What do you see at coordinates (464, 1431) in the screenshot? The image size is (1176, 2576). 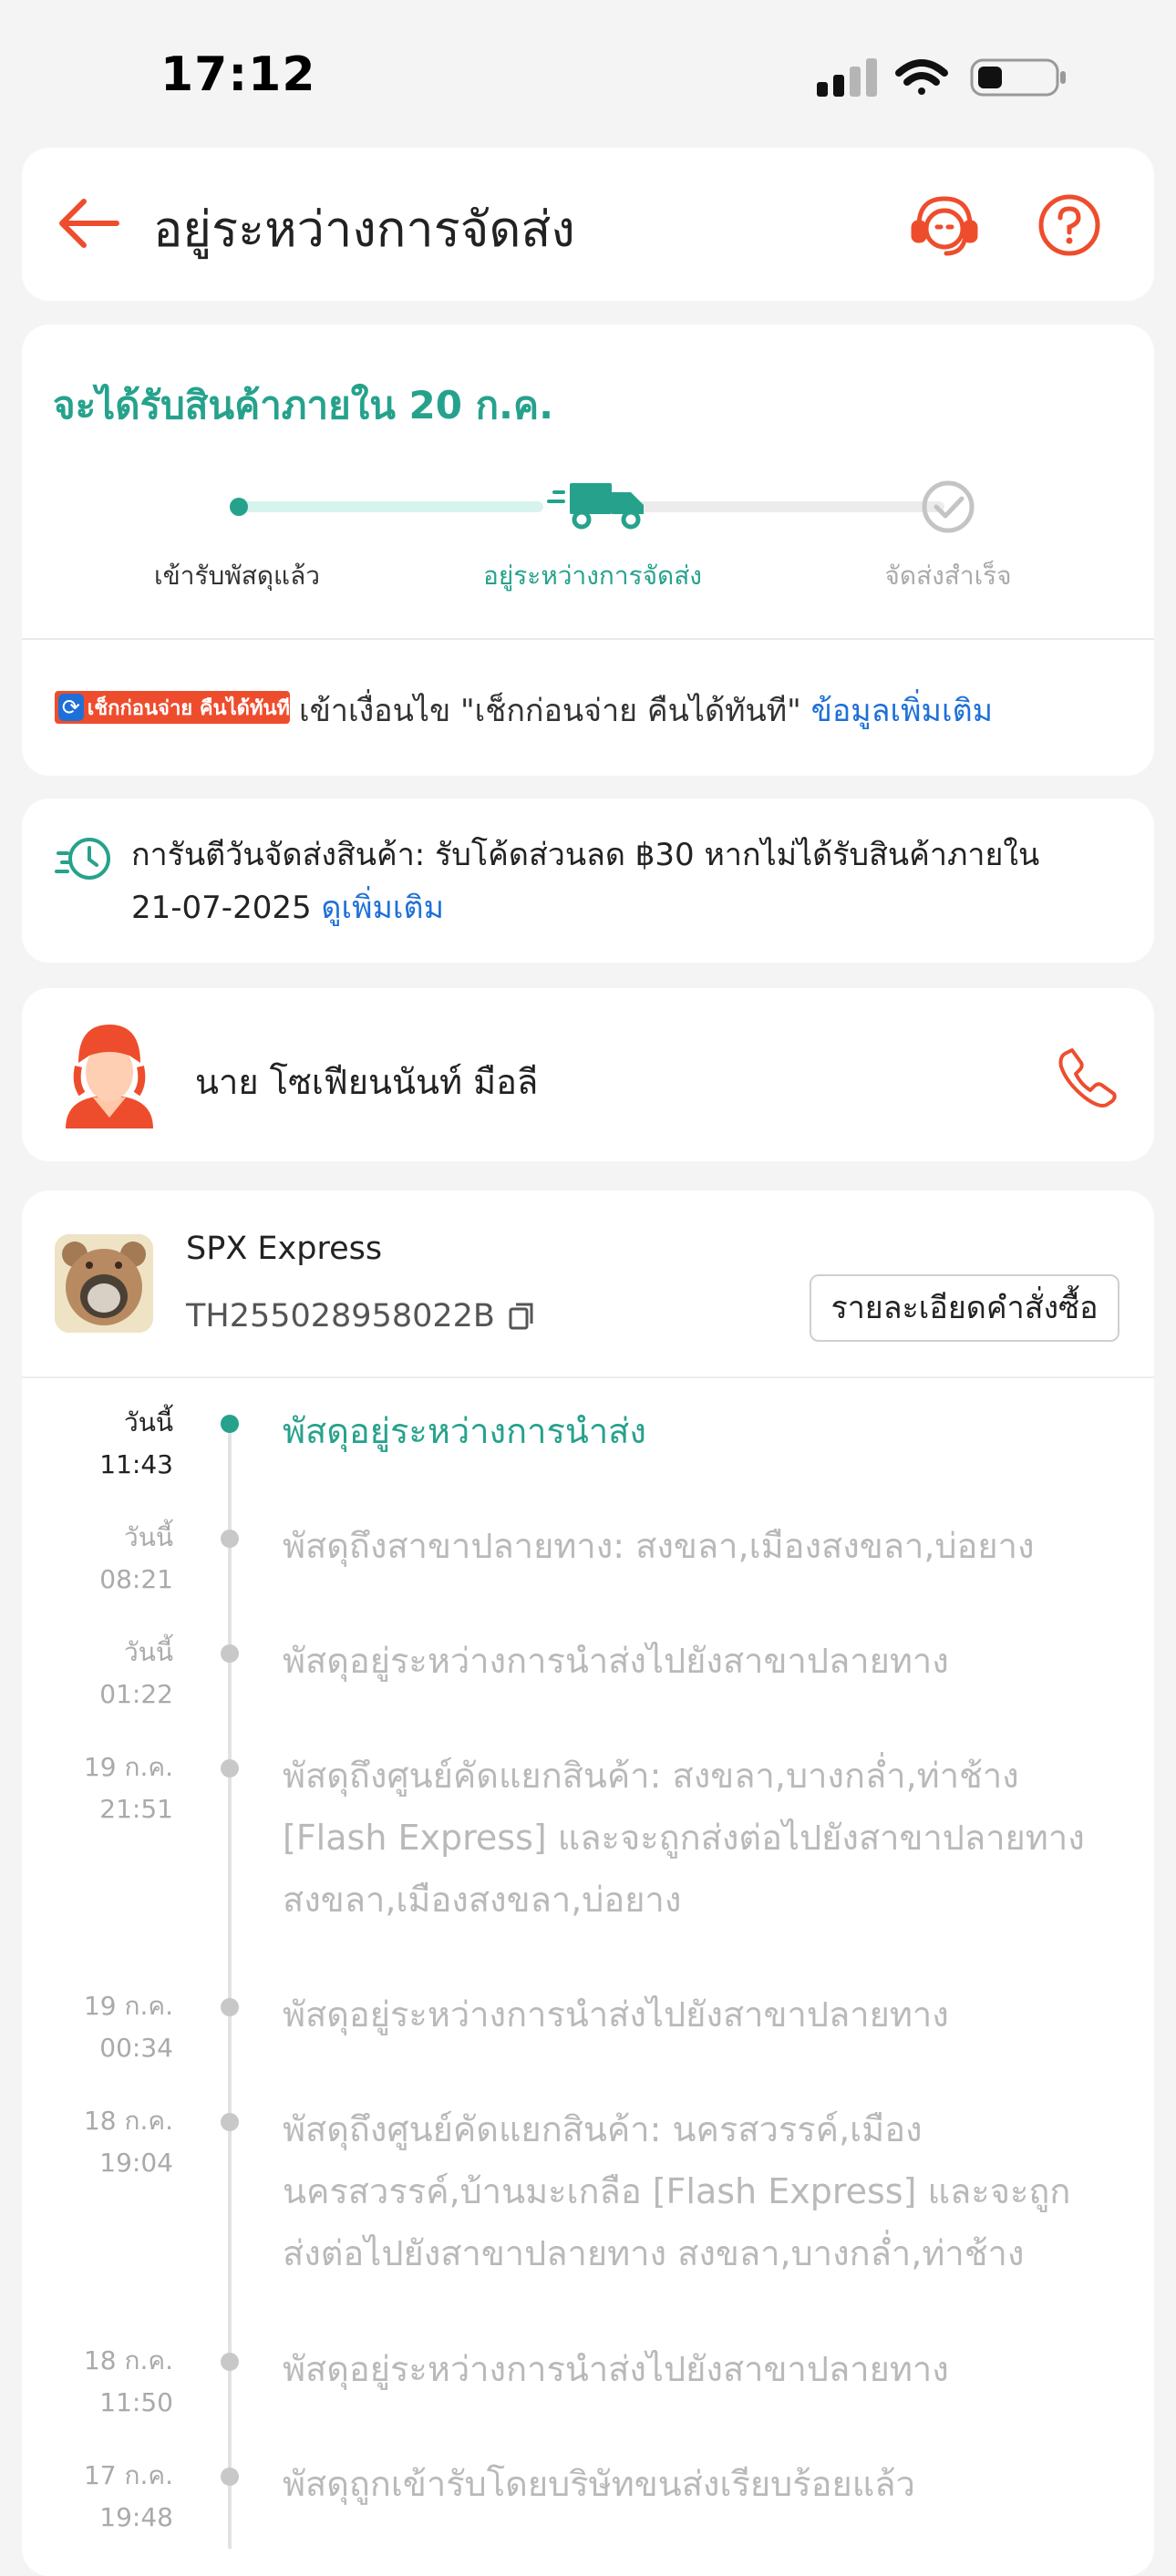 I see `timeline-event-text-line: พัสดุอยู่ระหว่างการนำส่ง` at bounding box center [464, 1431].